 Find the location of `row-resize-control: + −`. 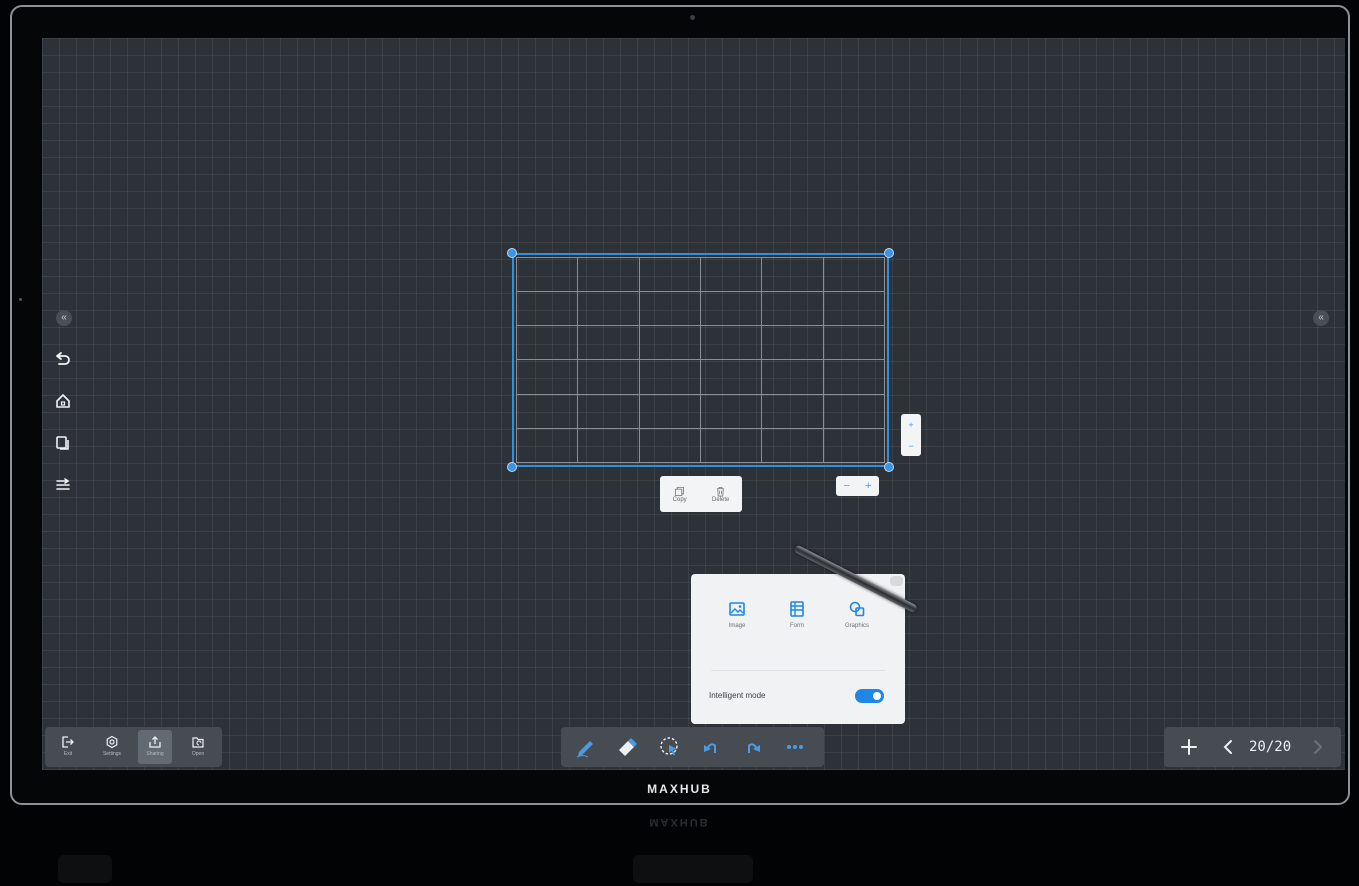

row-resize-control: + − is located at coordinates (911, 435).